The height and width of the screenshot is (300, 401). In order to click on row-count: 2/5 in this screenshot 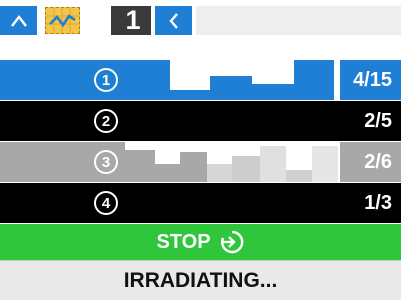, I will do `click(378, 121)`.